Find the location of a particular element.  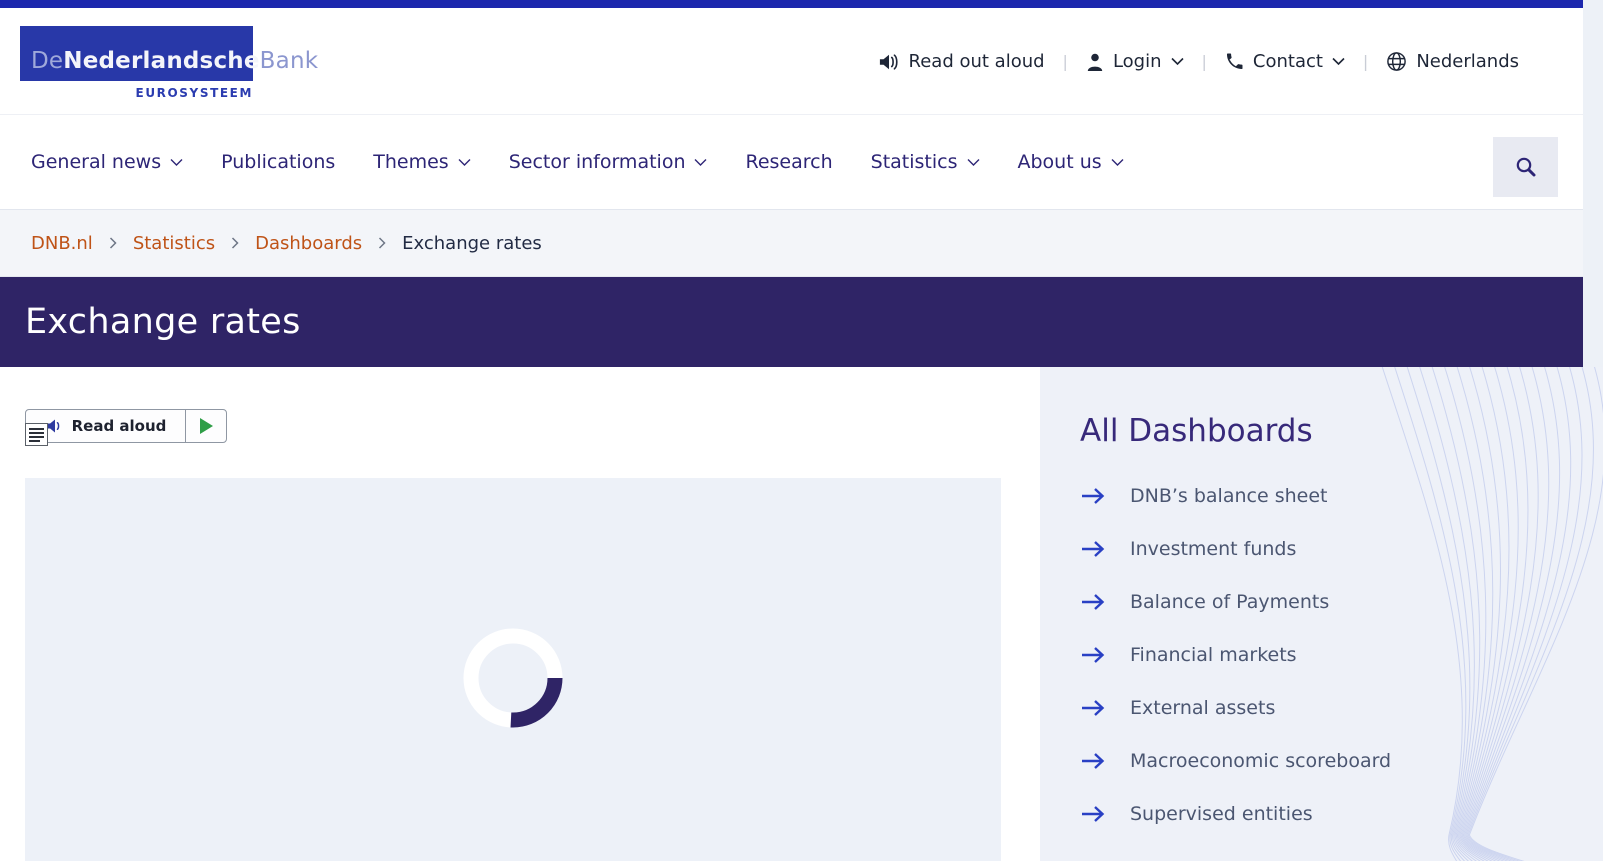

loading-spinner is located at coordinates (513, 678).